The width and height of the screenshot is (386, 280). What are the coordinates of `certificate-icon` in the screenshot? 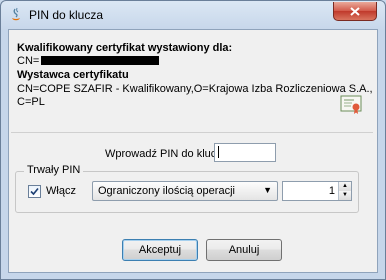 It's located at (351, 104).